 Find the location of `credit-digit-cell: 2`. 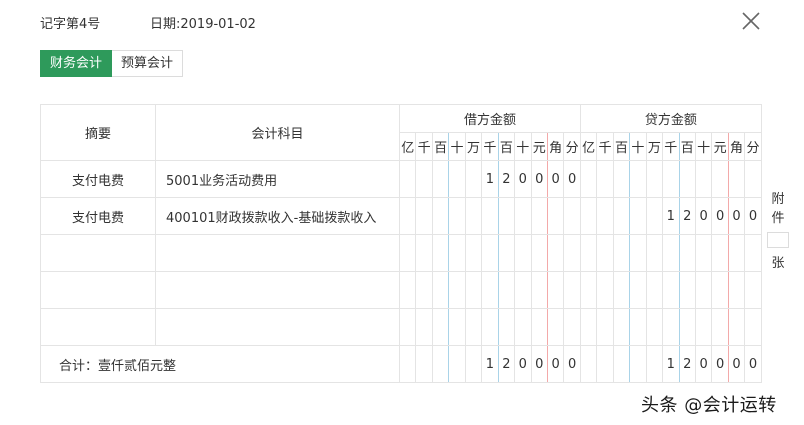

credit-digit-cell: 2 is located at coordinates (687, 216).